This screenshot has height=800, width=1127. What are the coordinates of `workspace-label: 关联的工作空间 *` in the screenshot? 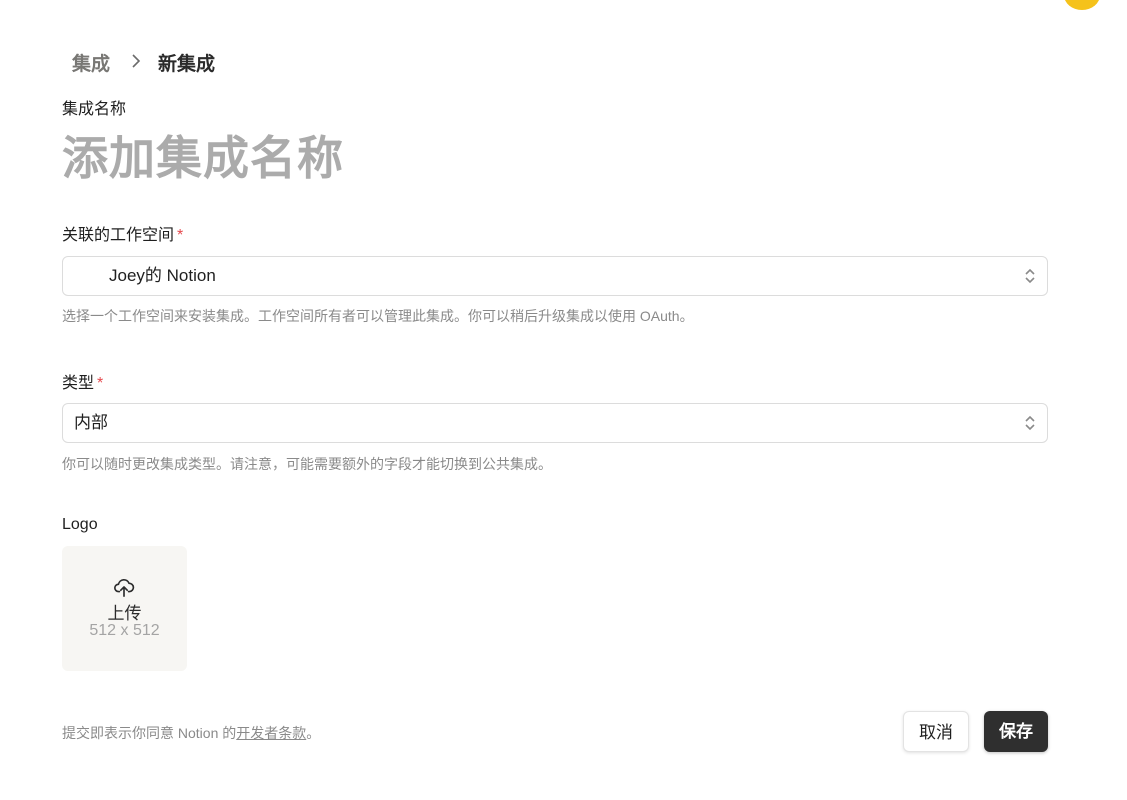 It's located at (122, 233).